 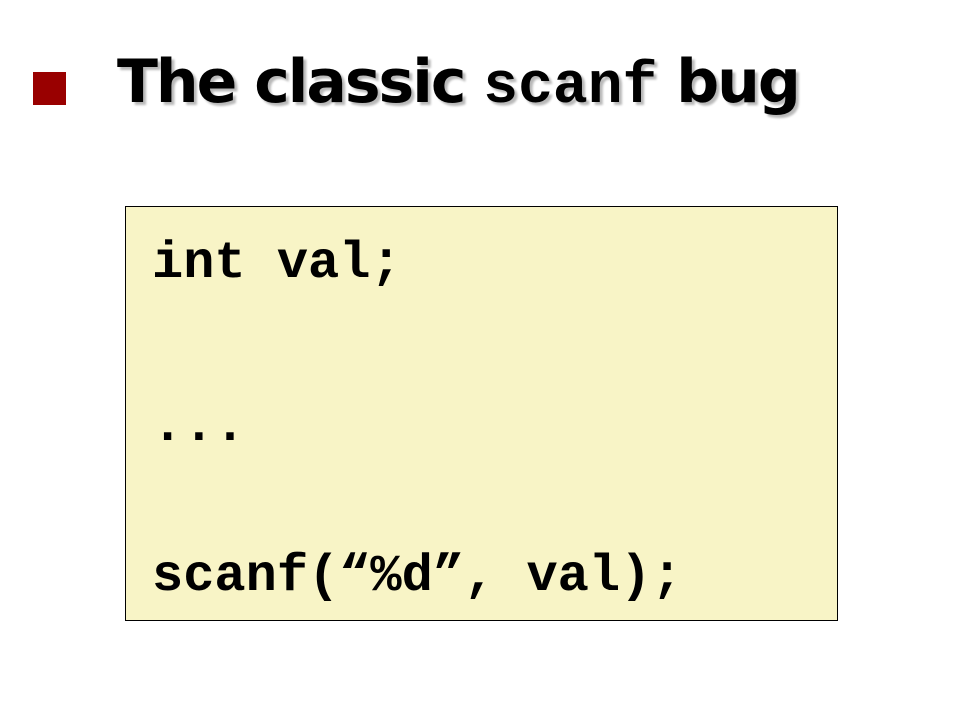 What do you see at coordinates (49, 88) in the screenshot?
I see `title-bullet` at bounding box center [49, 88].